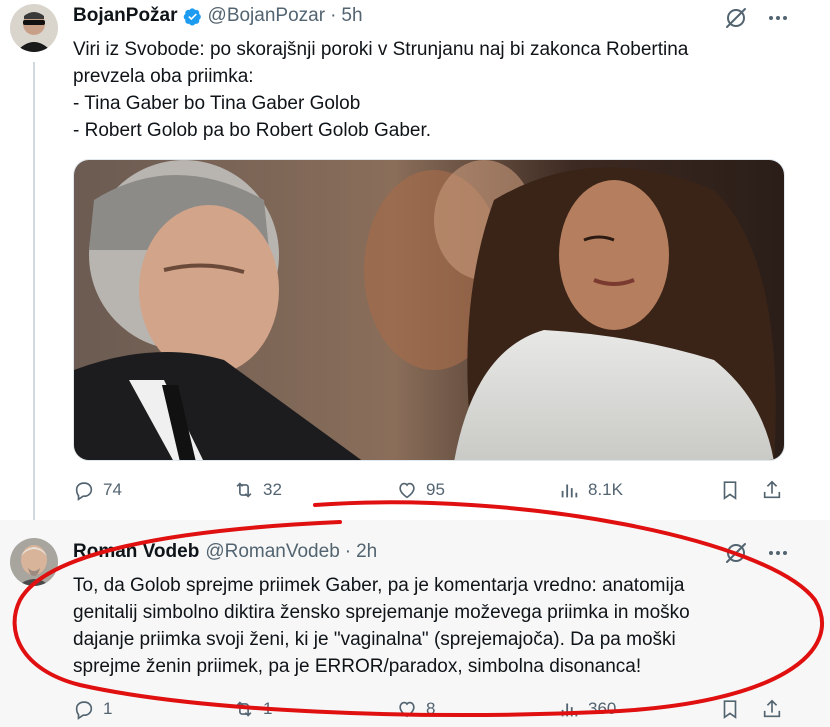 This screenshot has height=727, width=830. What do you see at coordinates (435, 489) in the screenshot?
I see `like-count: 95` at bounding box center [435, 489].